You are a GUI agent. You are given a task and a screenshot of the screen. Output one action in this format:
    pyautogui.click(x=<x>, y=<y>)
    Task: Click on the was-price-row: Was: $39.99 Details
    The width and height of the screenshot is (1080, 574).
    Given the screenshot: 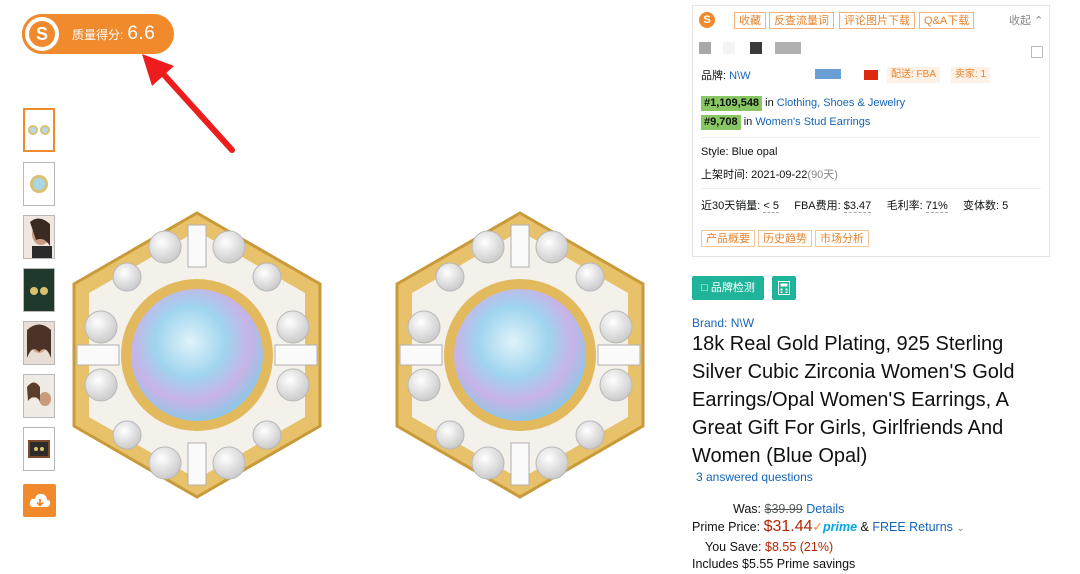 What is the action you would take?
    pyautogui.click(x=788, y=509)
    